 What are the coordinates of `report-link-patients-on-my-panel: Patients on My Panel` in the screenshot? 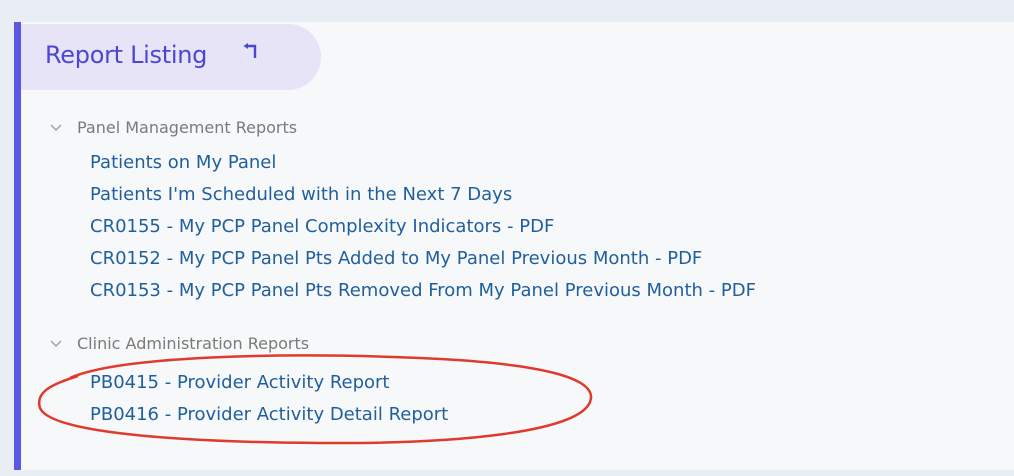 It's located at (183, 162).